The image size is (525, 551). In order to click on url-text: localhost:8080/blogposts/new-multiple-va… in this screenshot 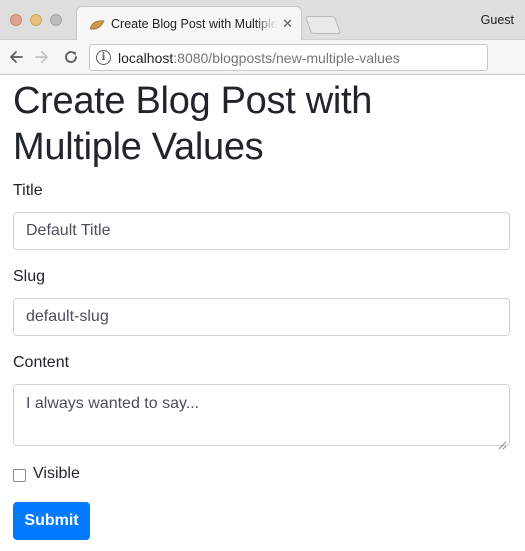, I will do `click(259, 58)`.